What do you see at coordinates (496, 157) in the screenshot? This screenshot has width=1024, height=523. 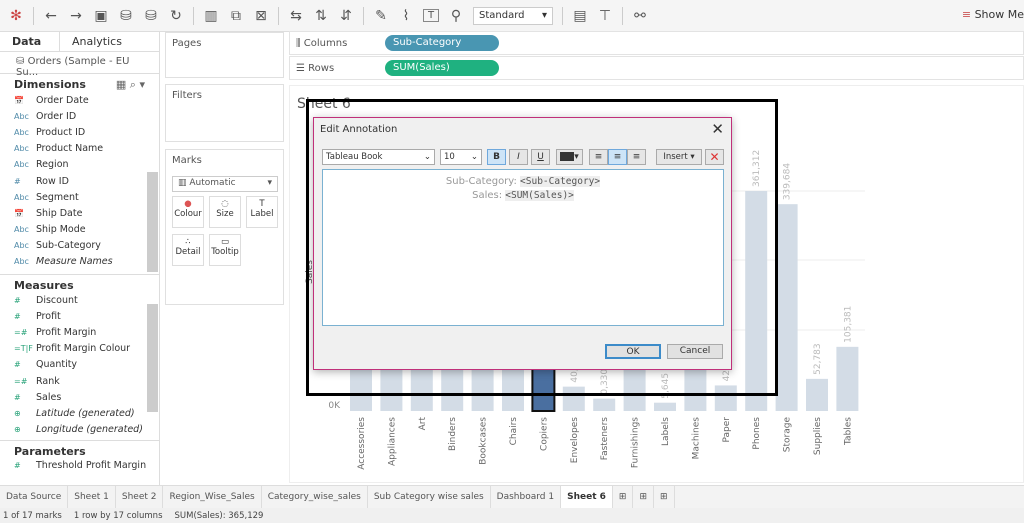 I see `bold-button: B` at bounding box center [496, 157].